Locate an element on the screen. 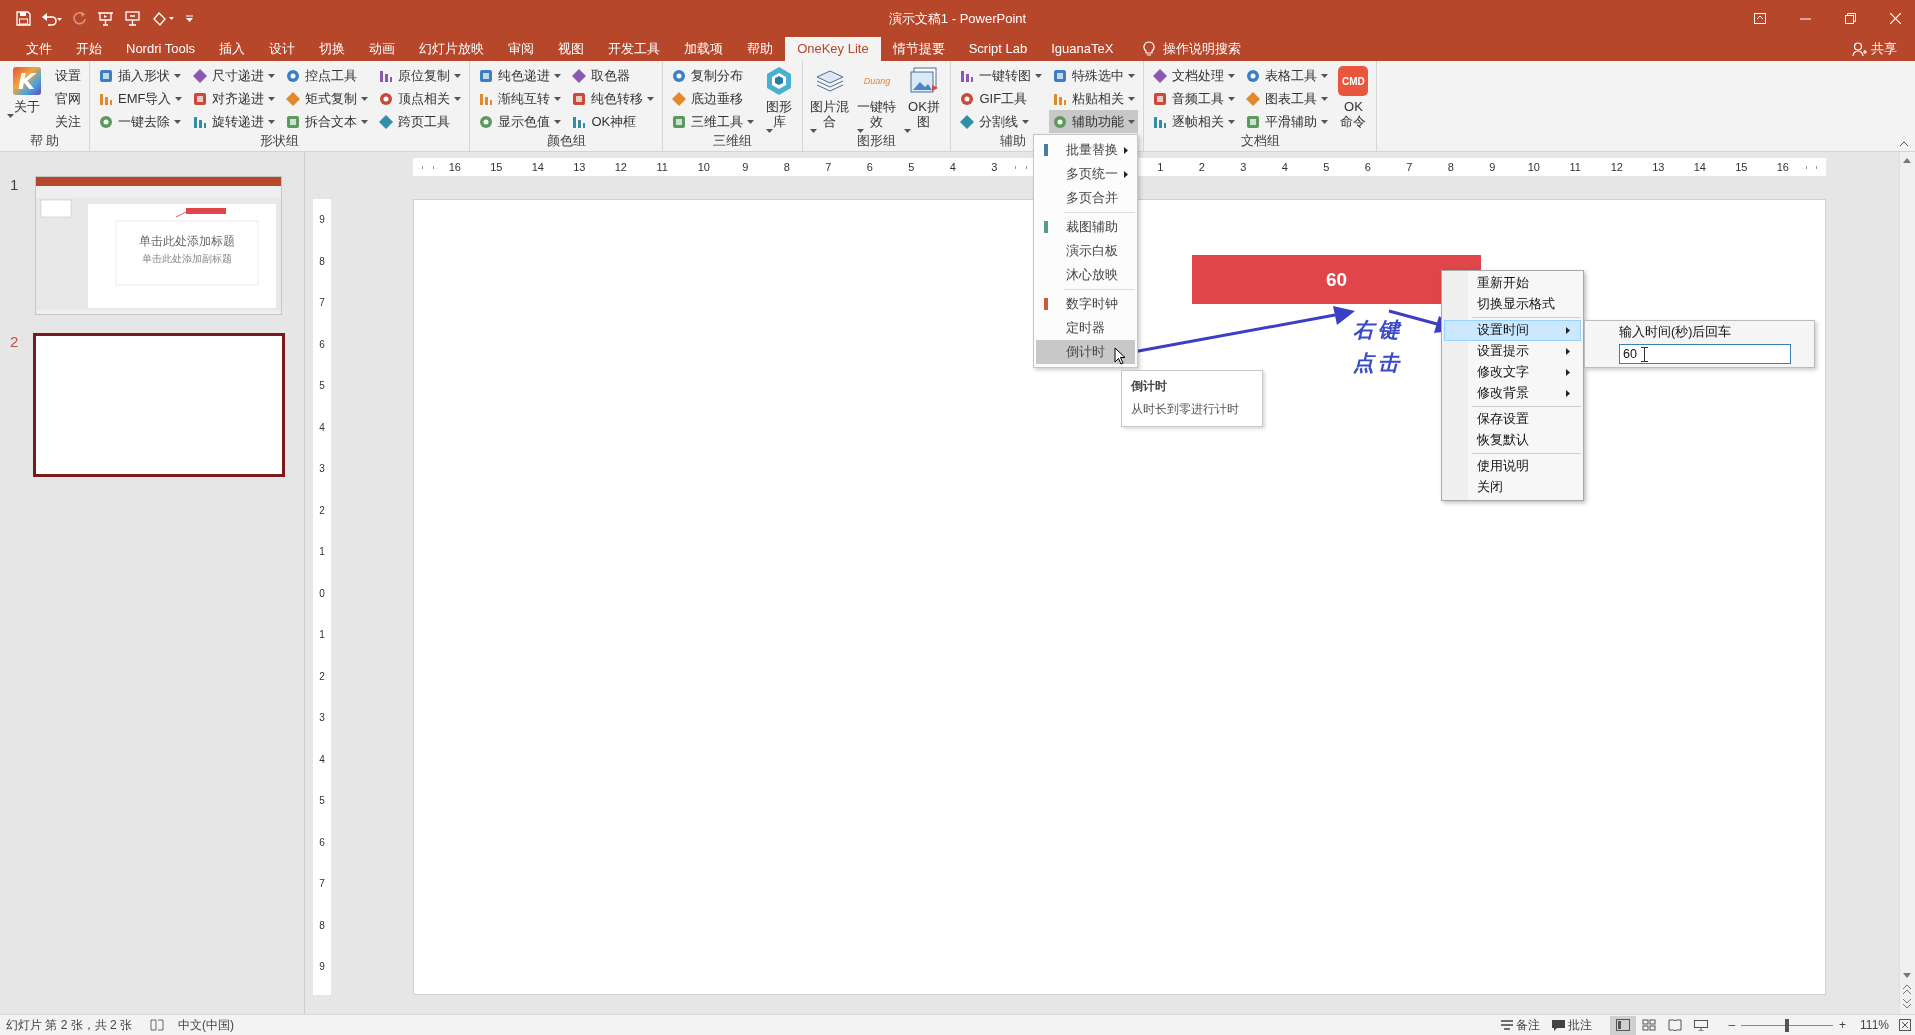 The image size is (1915, 1035). ribbon-tab: 插入 is located at coordinates (232, 49).